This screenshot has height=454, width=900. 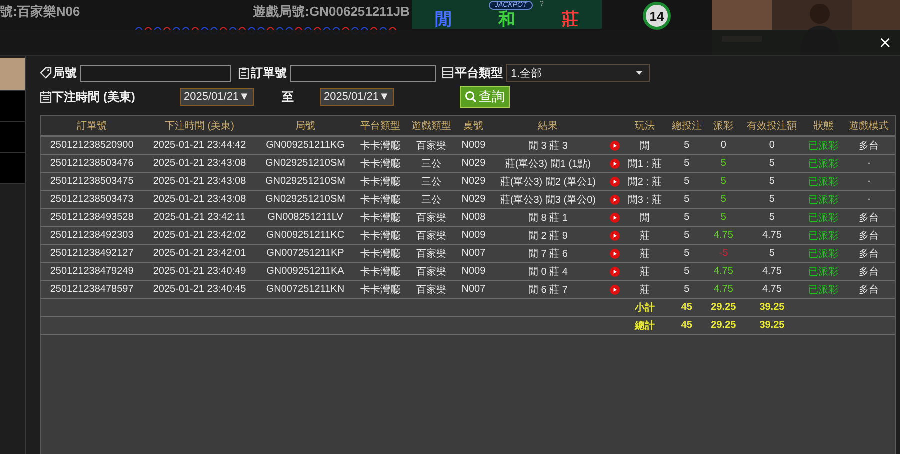 I want to click on table-cell: N029, so click(x=474, y=181).